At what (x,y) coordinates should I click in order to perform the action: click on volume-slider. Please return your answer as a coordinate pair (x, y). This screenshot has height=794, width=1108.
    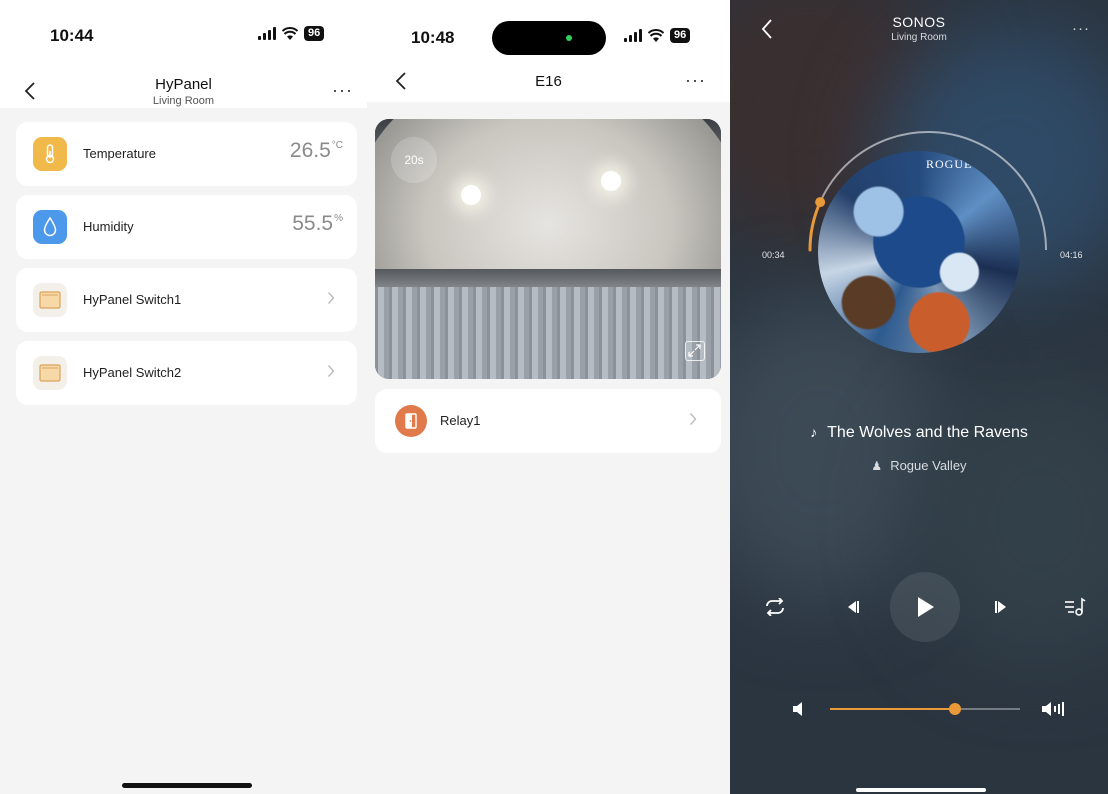
    Looking at the image, I should click on (925, 709).